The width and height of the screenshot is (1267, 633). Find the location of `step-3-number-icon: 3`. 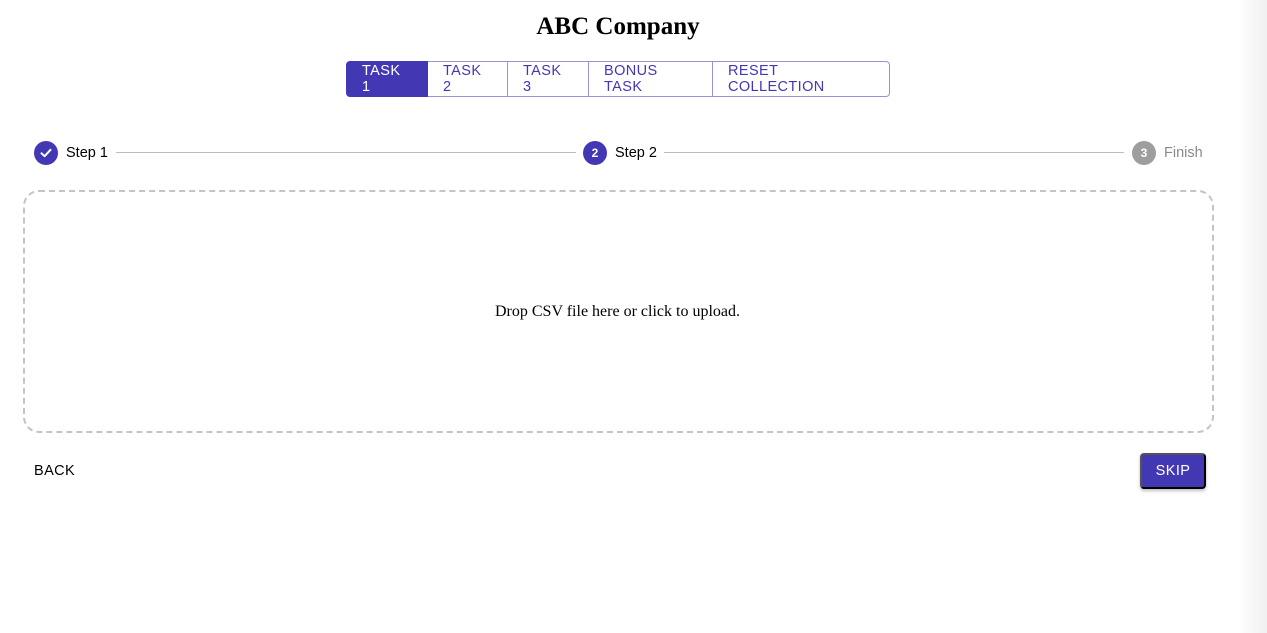

step-3-number-icon: 3 is located at coordinates (1144, 153).